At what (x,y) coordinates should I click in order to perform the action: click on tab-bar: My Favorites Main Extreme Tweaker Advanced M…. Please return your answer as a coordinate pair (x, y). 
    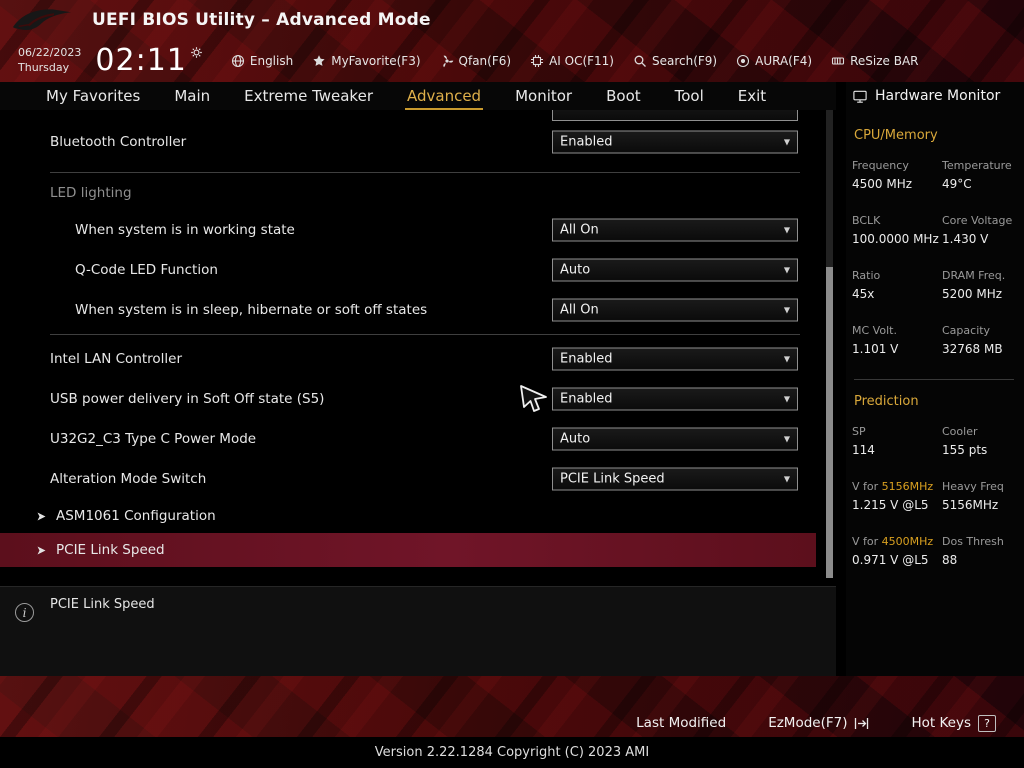
    Looking at the image, I should click on (418, 96).